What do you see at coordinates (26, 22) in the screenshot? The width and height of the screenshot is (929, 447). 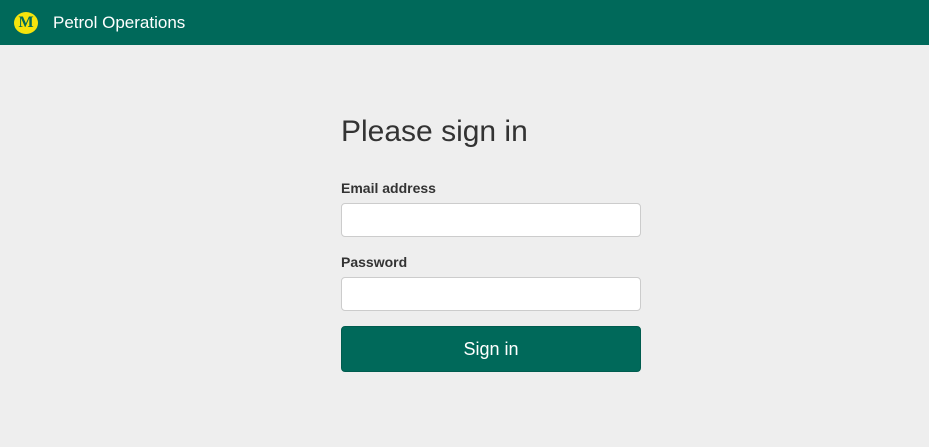 I see `morrisons-logo-icon: M` at bounding box center [26, 22].